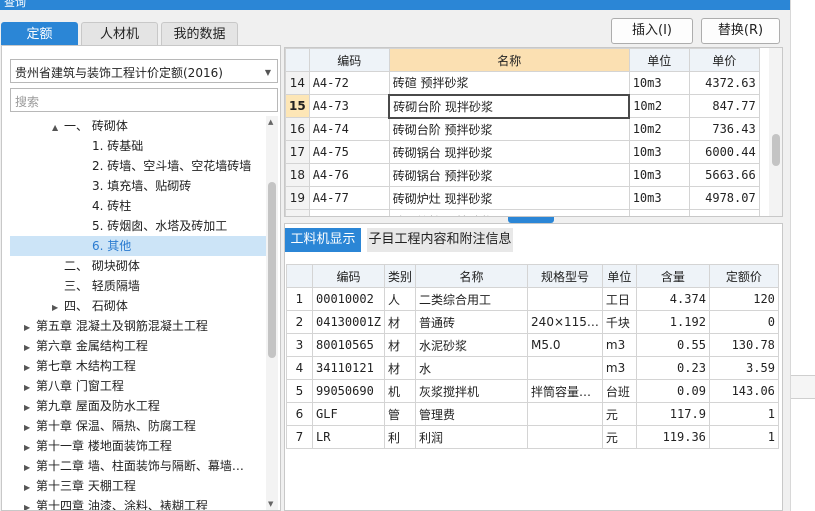  Describe the element at coordinates (138, 266) in the screenshot. I see `tree-node: 二、 砌块砌体` at that location.